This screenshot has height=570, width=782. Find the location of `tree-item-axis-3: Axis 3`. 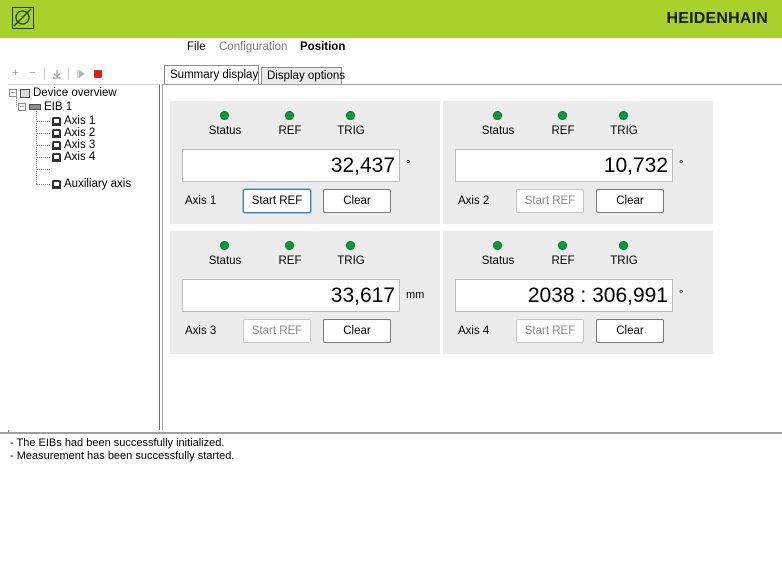

tree-item-axis-3: Axis 3 is located at coordinates (73, 145).